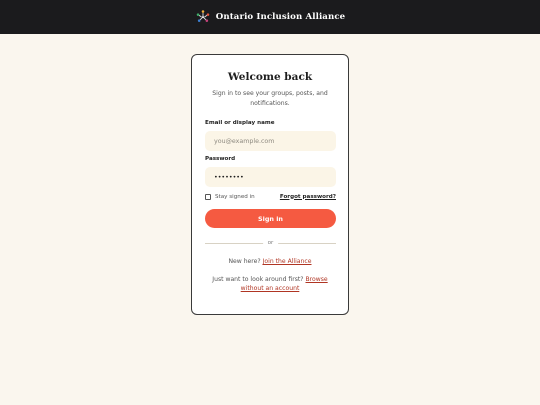 The image size is (540, 405). What do you see at coordinates (270, 177) in the screenshot?
I see `password-field` at bounding box center [270, 177].